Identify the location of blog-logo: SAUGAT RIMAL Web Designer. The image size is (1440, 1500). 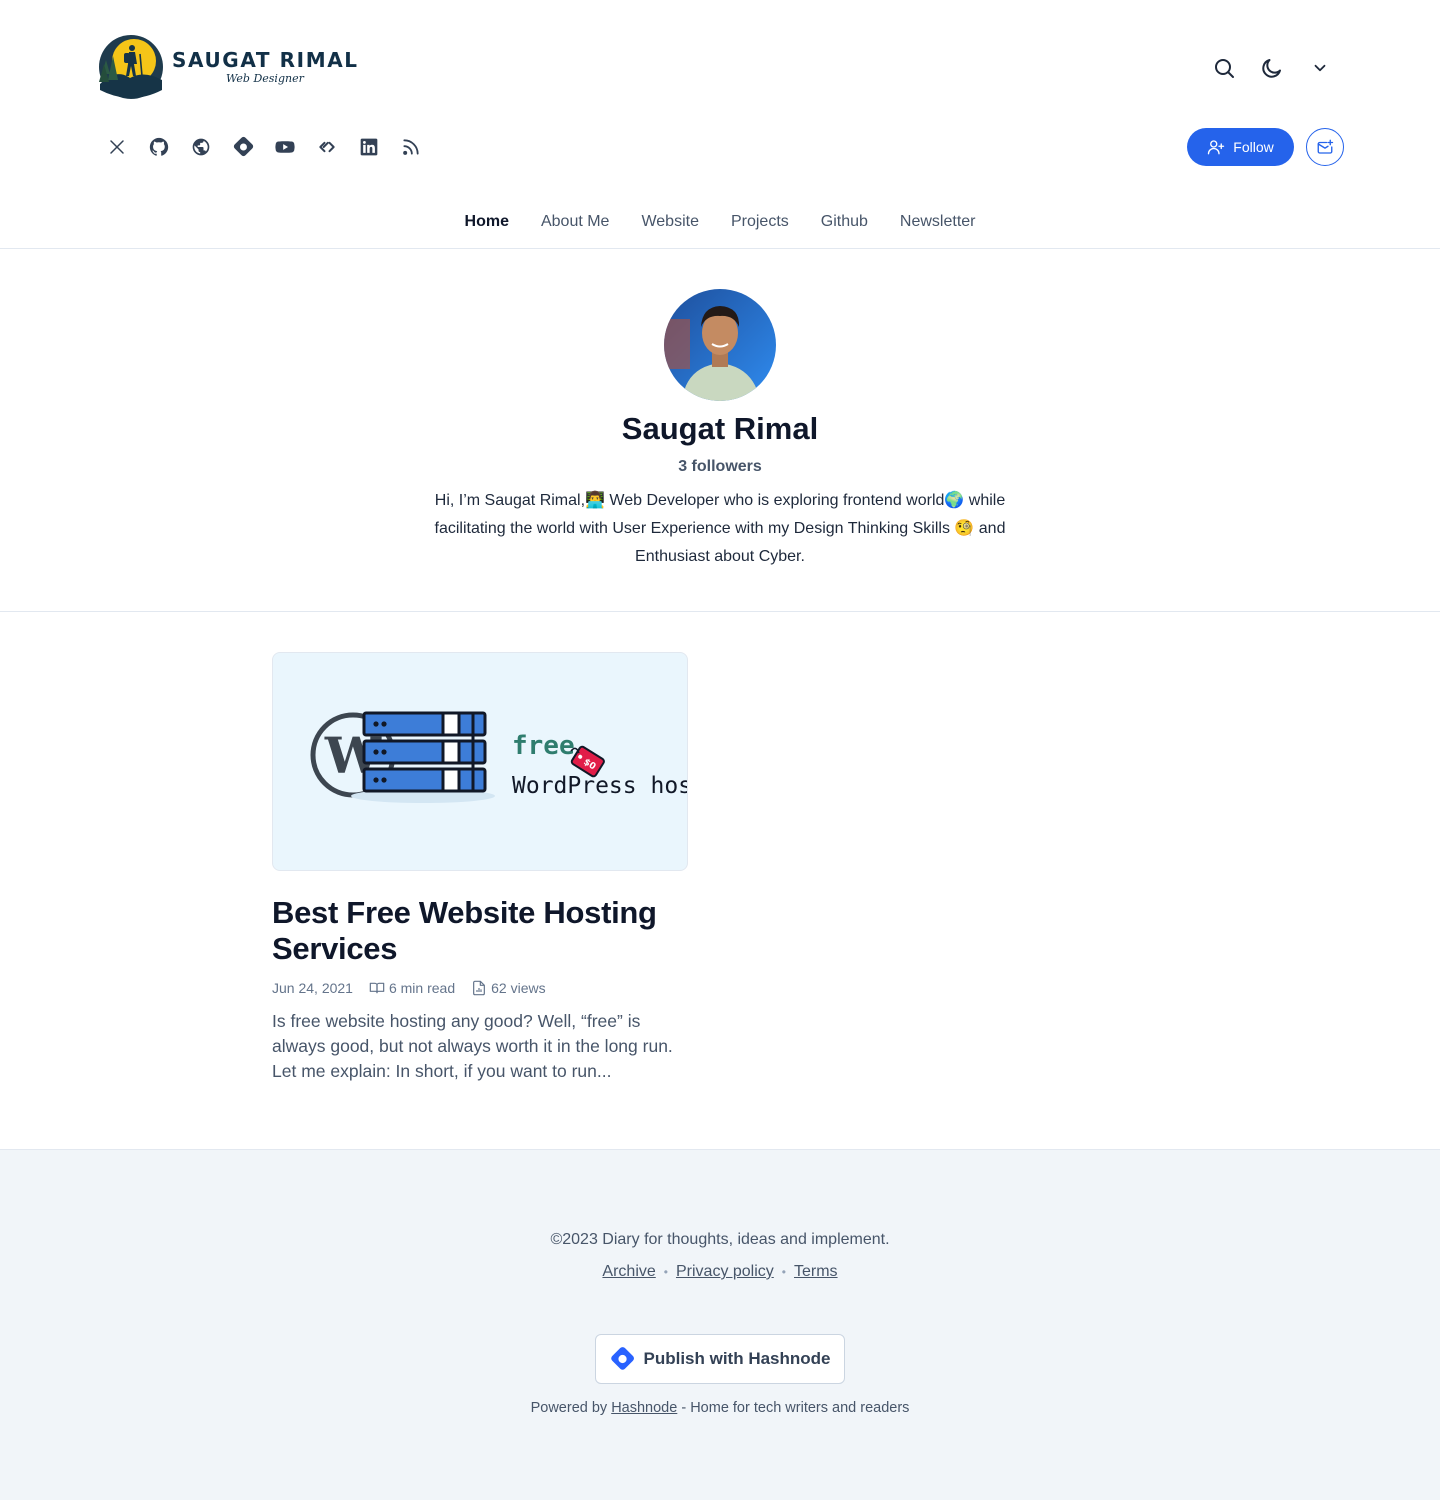
(227, 67).